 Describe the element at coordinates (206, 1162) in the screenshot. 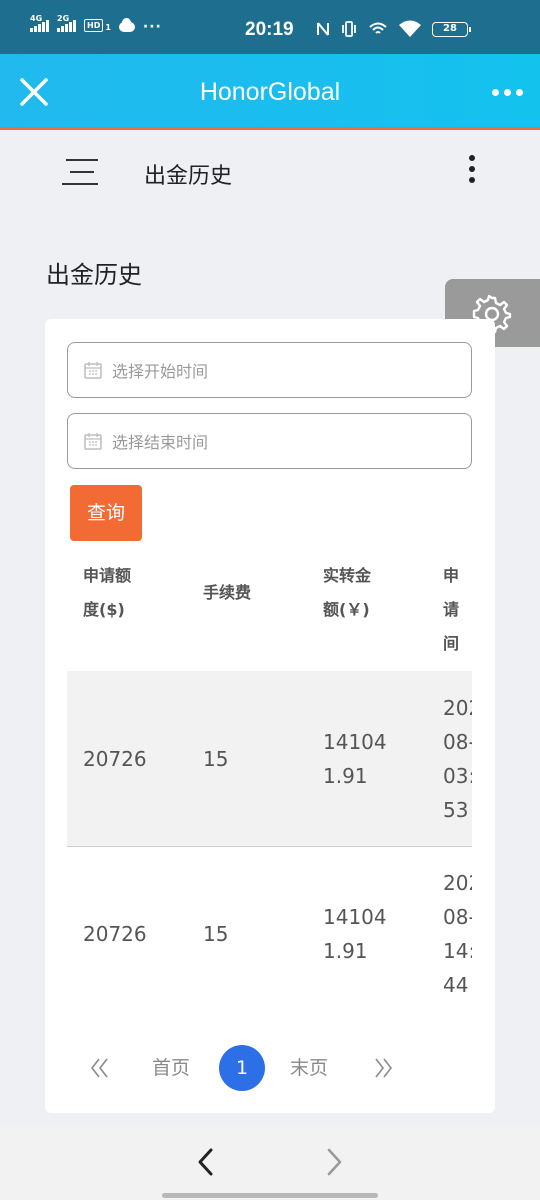

I see `back-icon` at that location.